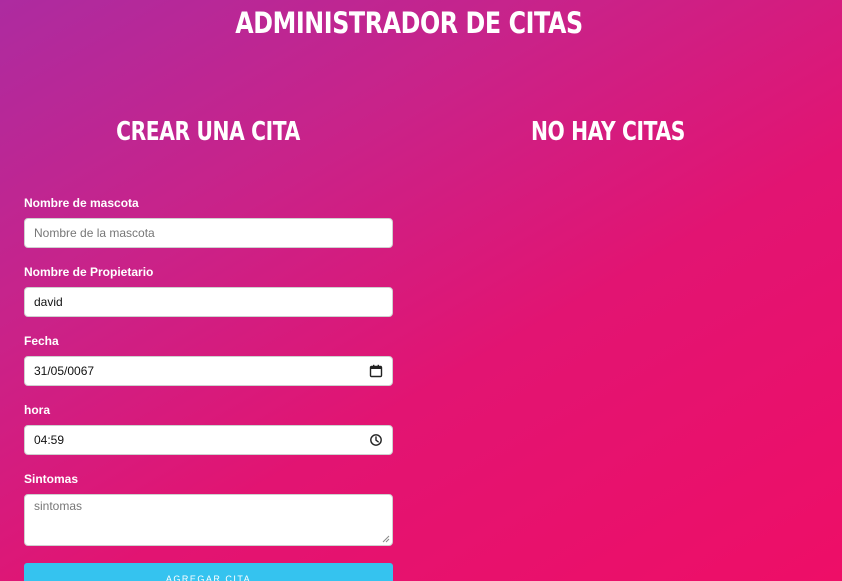 The height and width of the screenshot is (581, 842). Describe the element at coordinates (386, 539) in the screenshot. I see `resize-handle-icon` at that location.